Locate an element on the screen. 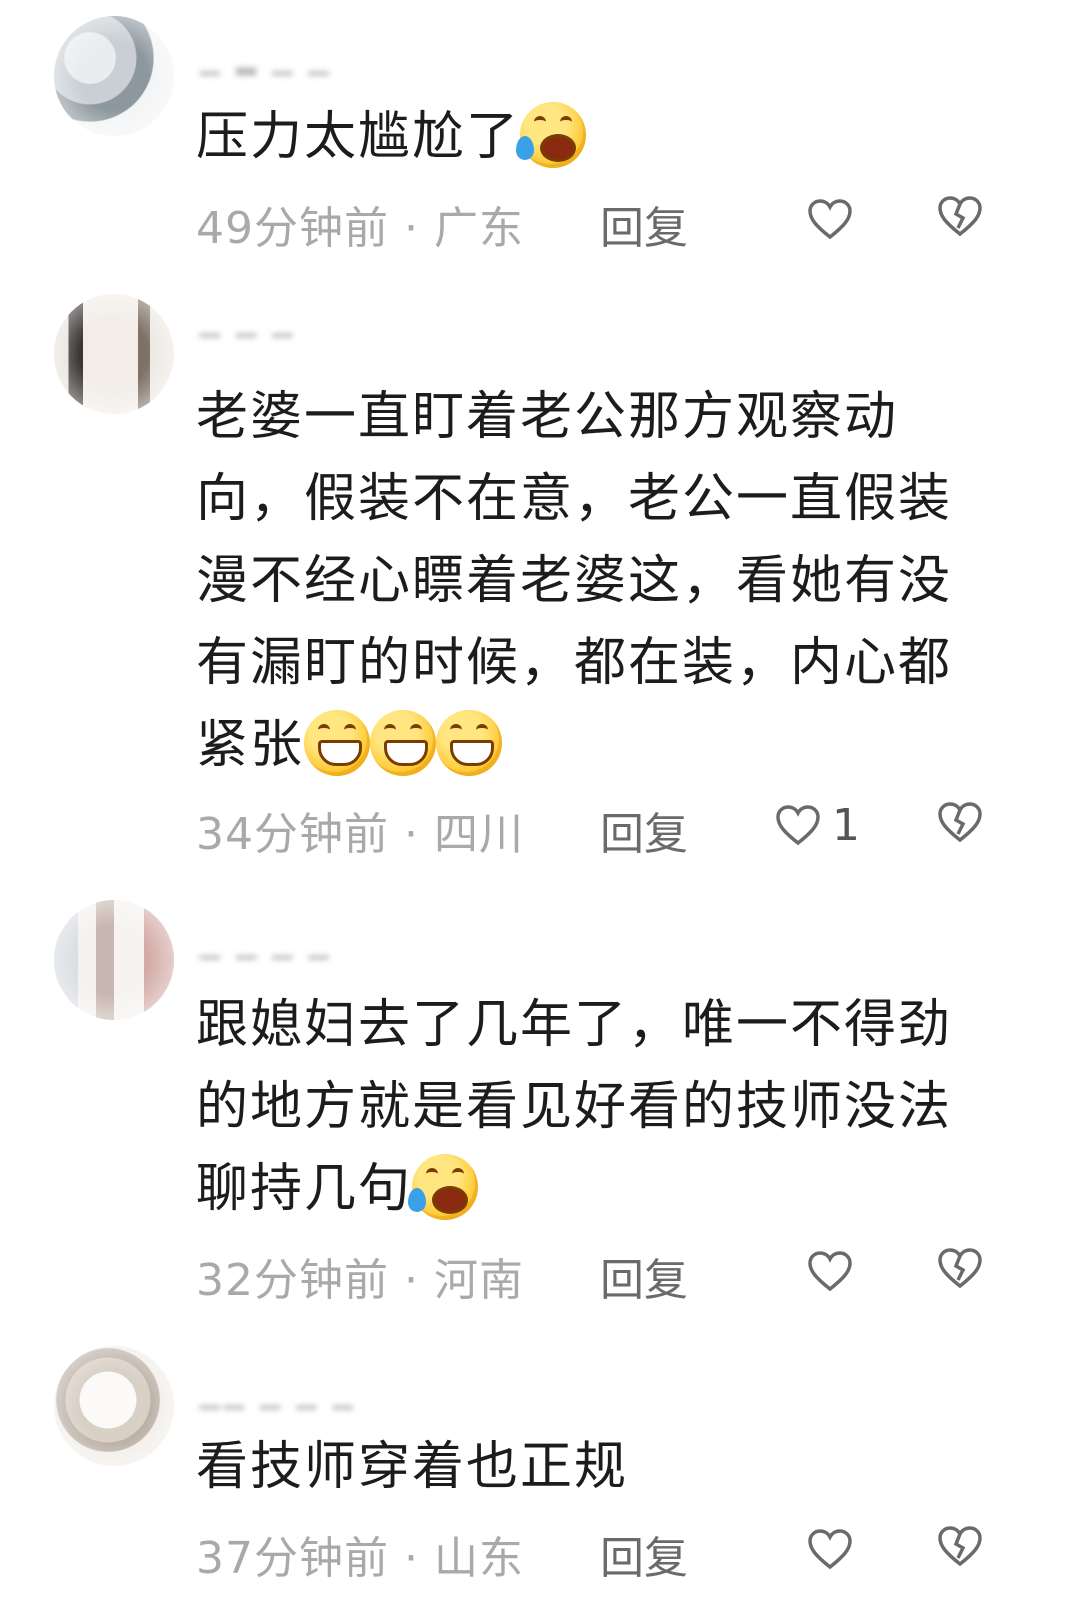 Image resolution: width=1080 pixels, height=1619 pixels. username-blurred: ▁ ▁ ▁ ▁ is located at coordinates (266, 945).